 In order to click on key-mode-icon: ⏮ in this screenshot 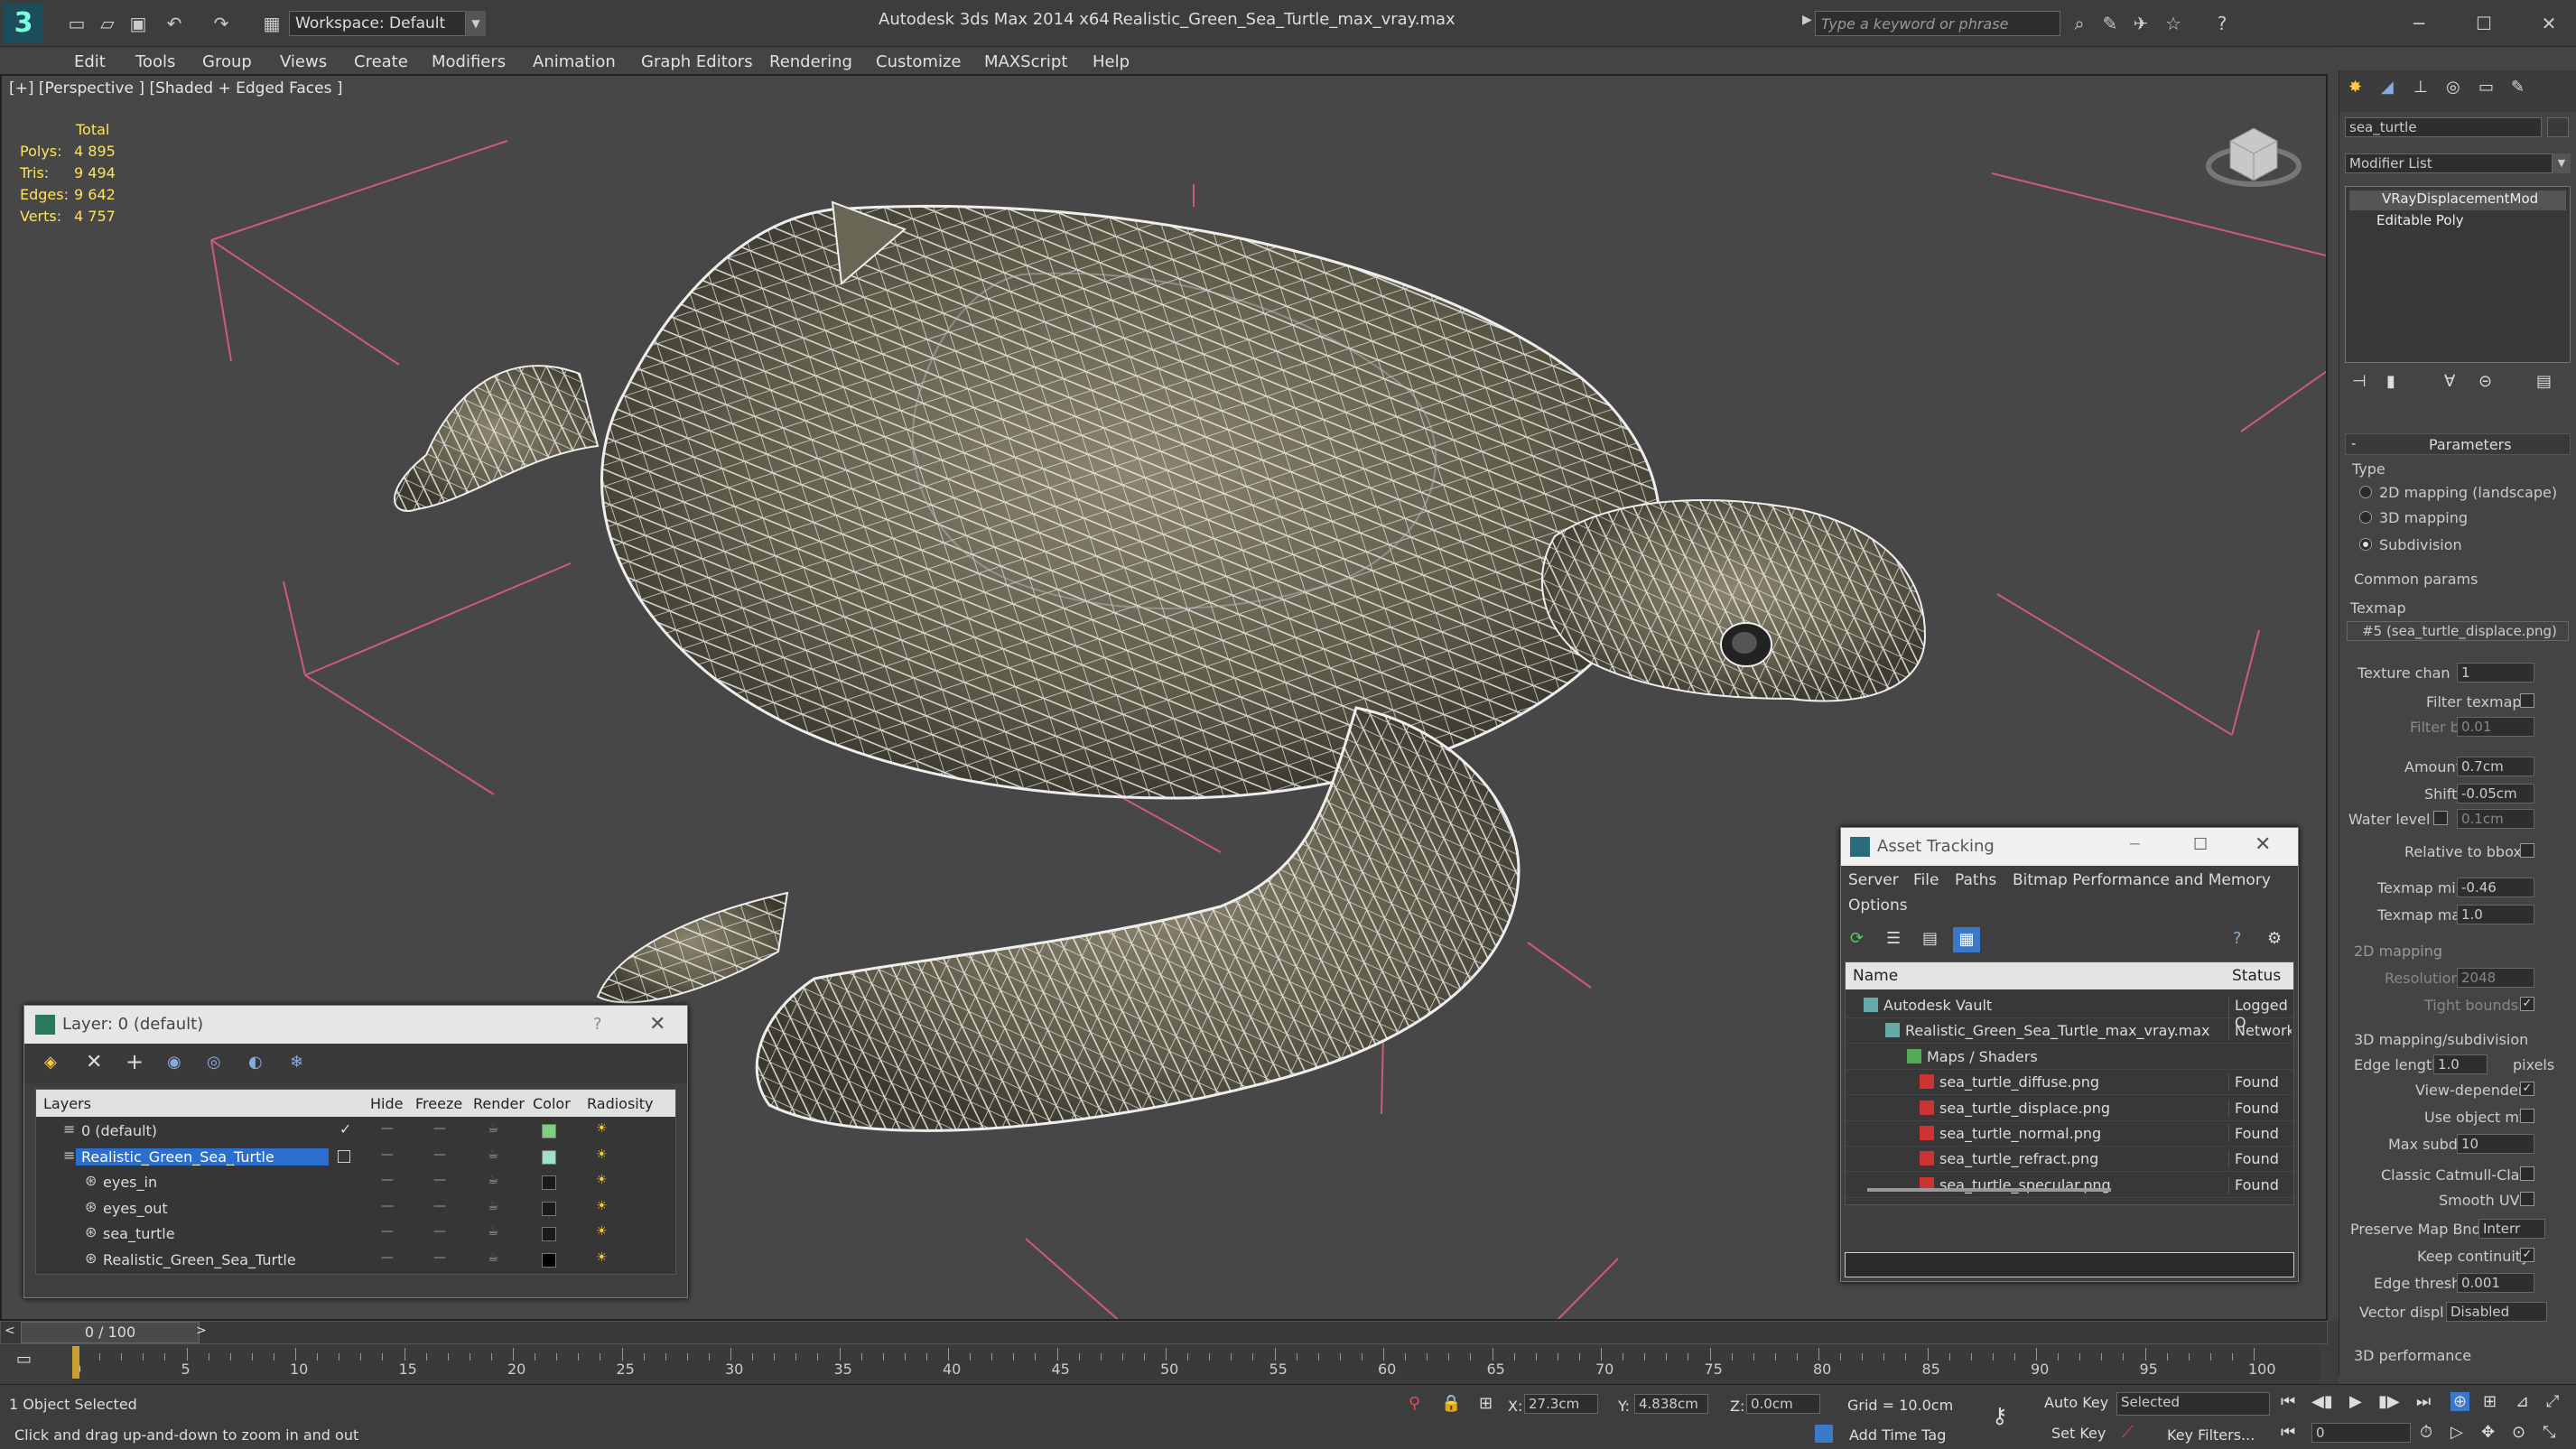, I will do `click(2288, 1432)`.